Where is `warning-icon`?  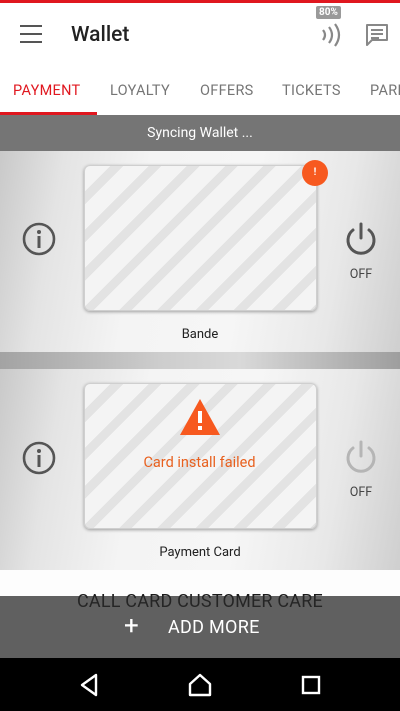
warning-icon is located at coordinates (200, 417).